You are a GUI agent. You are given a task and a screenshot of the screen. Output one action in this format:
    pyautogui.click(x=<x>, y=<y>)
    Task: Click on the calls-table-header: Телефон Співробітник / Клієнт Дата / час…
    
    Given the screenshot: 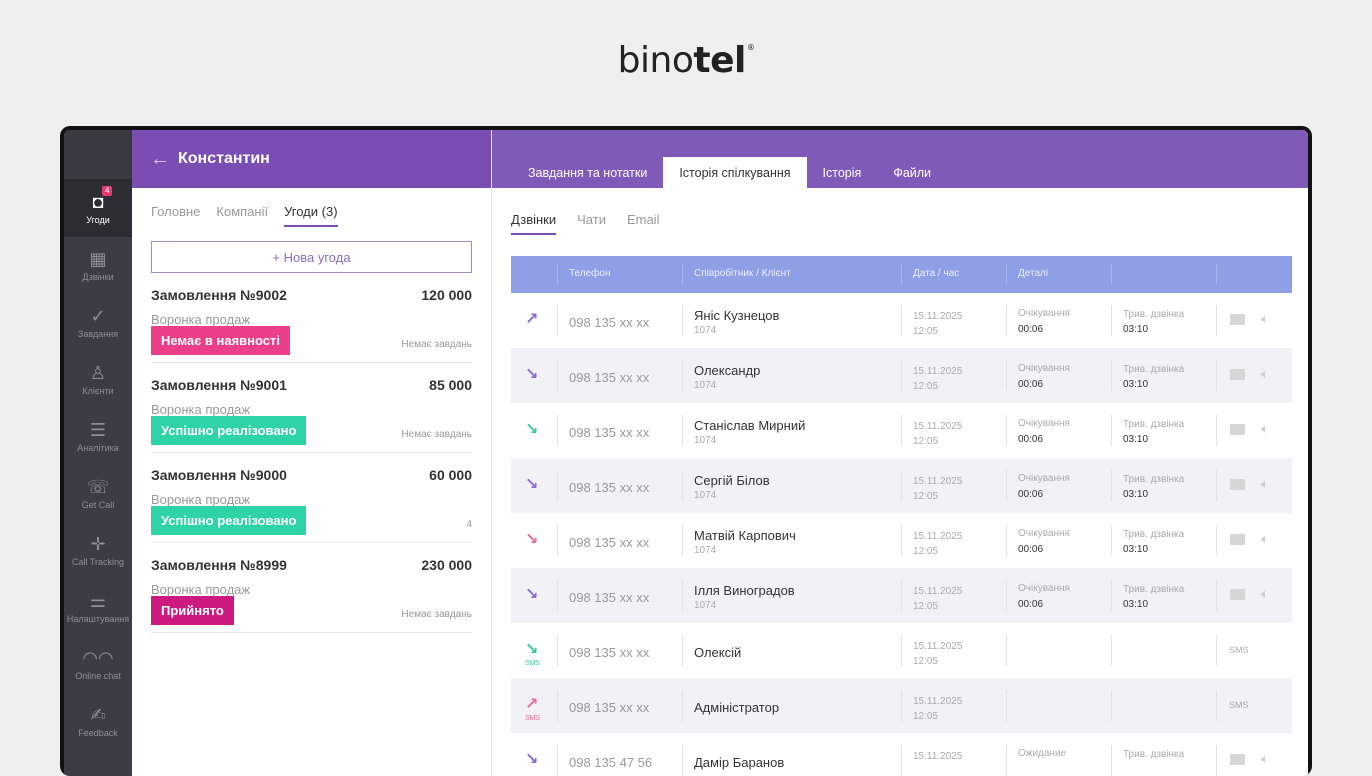 What is the action you would take?
    pyautogui.click(x=901, y=274)
    